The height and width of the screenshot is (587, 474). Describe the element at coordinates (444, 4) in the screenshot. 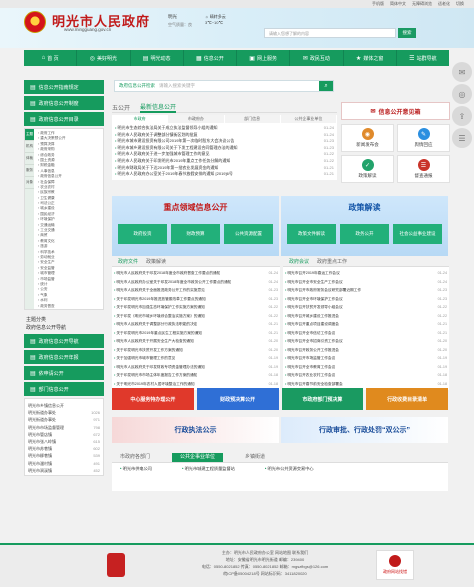

I see `top-link-elderly: 适老化` at that location.